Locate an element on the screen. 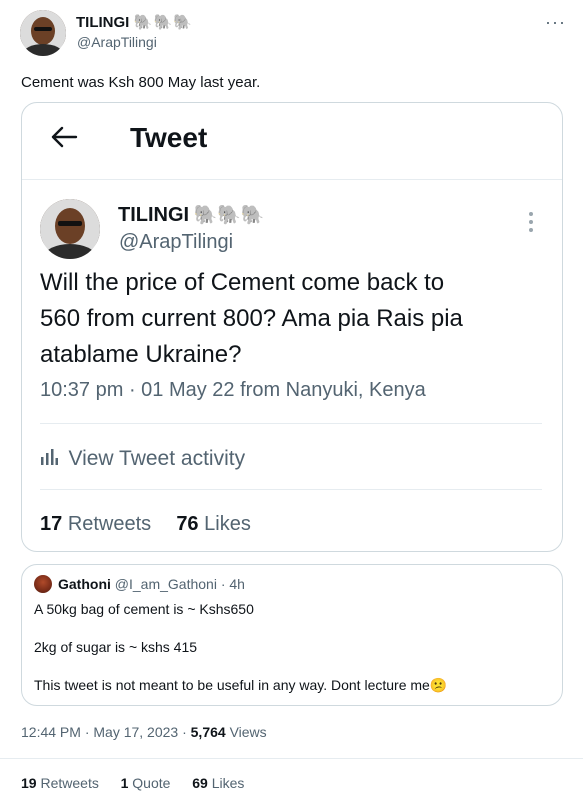  embedded-header-title: Tweet is located at coordinates (169, 137).